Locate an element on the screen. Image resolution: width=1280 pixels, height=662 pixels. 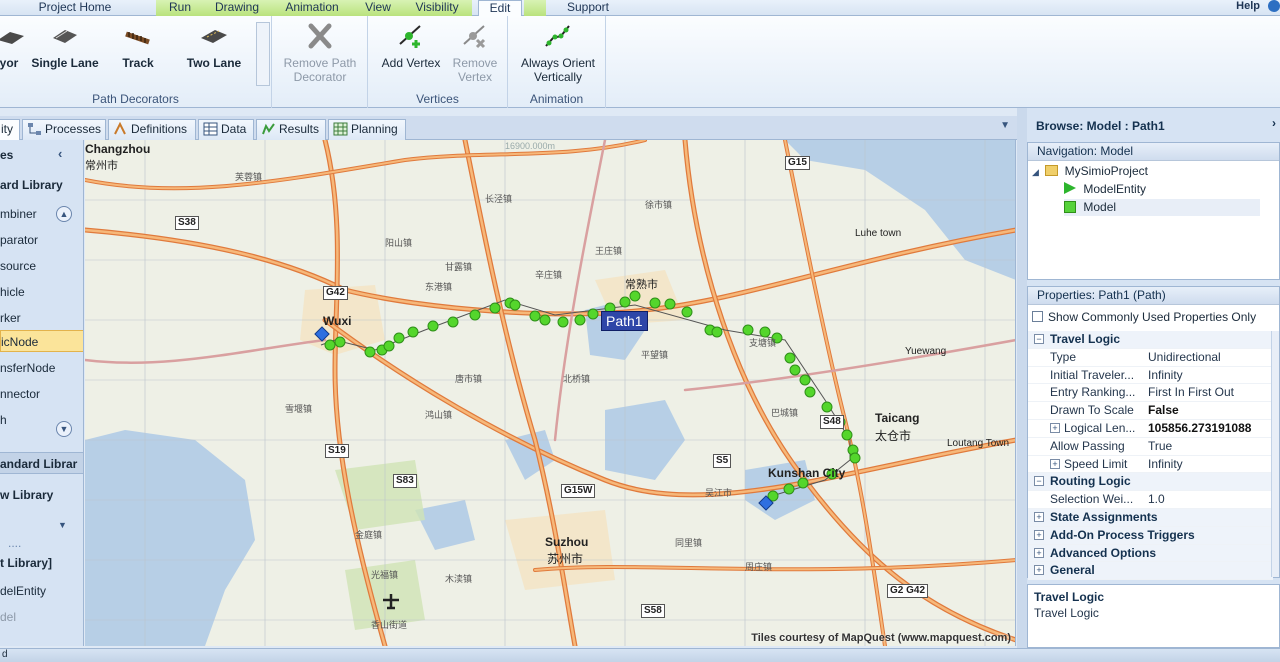
property-row: Selection Wei... 1.0 is located at coordinates (1150, 500).